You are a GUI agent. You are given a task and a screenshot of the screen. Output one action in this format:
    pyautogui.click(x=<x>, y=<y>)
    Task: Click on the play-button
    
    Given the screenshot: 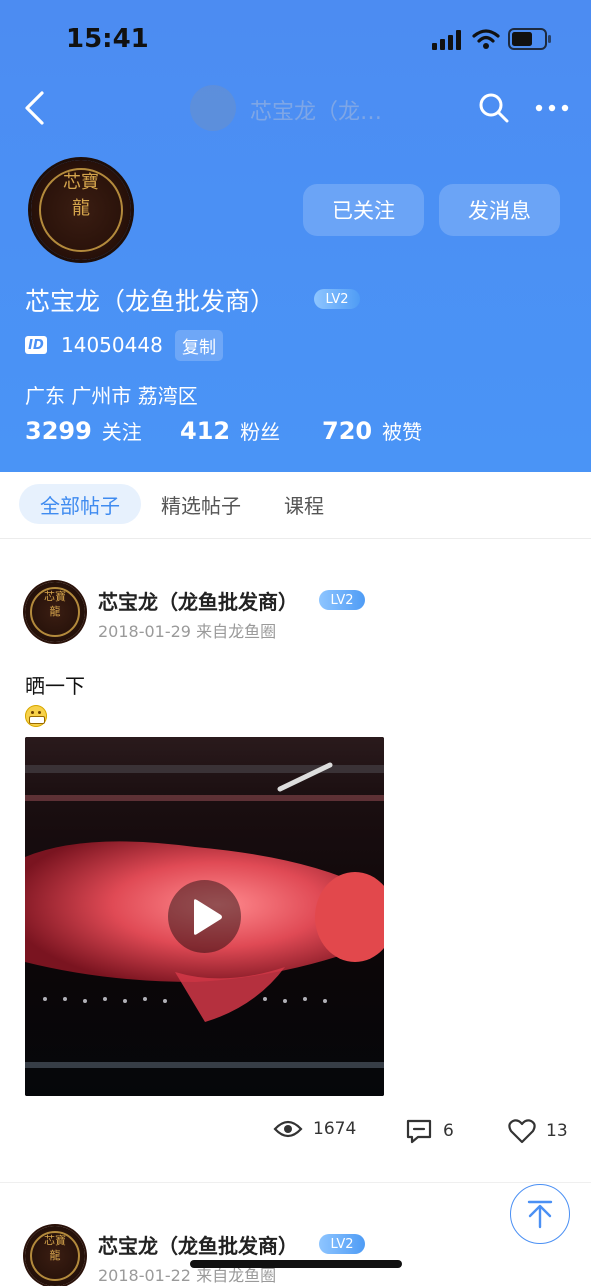 What is the action you would take?
    pyautogui.click(x=204, y=916)
    